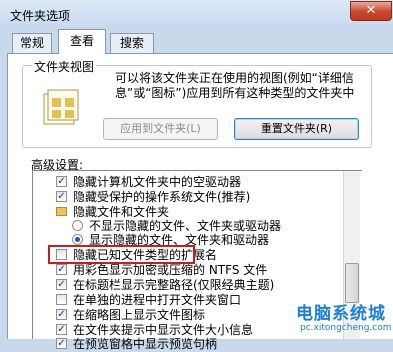 The width and height of the screenshot is (393, 352). Describe the element at coordinates (139, 315) in the screenshot. I see `list-item-label: 在缩略图上显示文件图标` at that location.